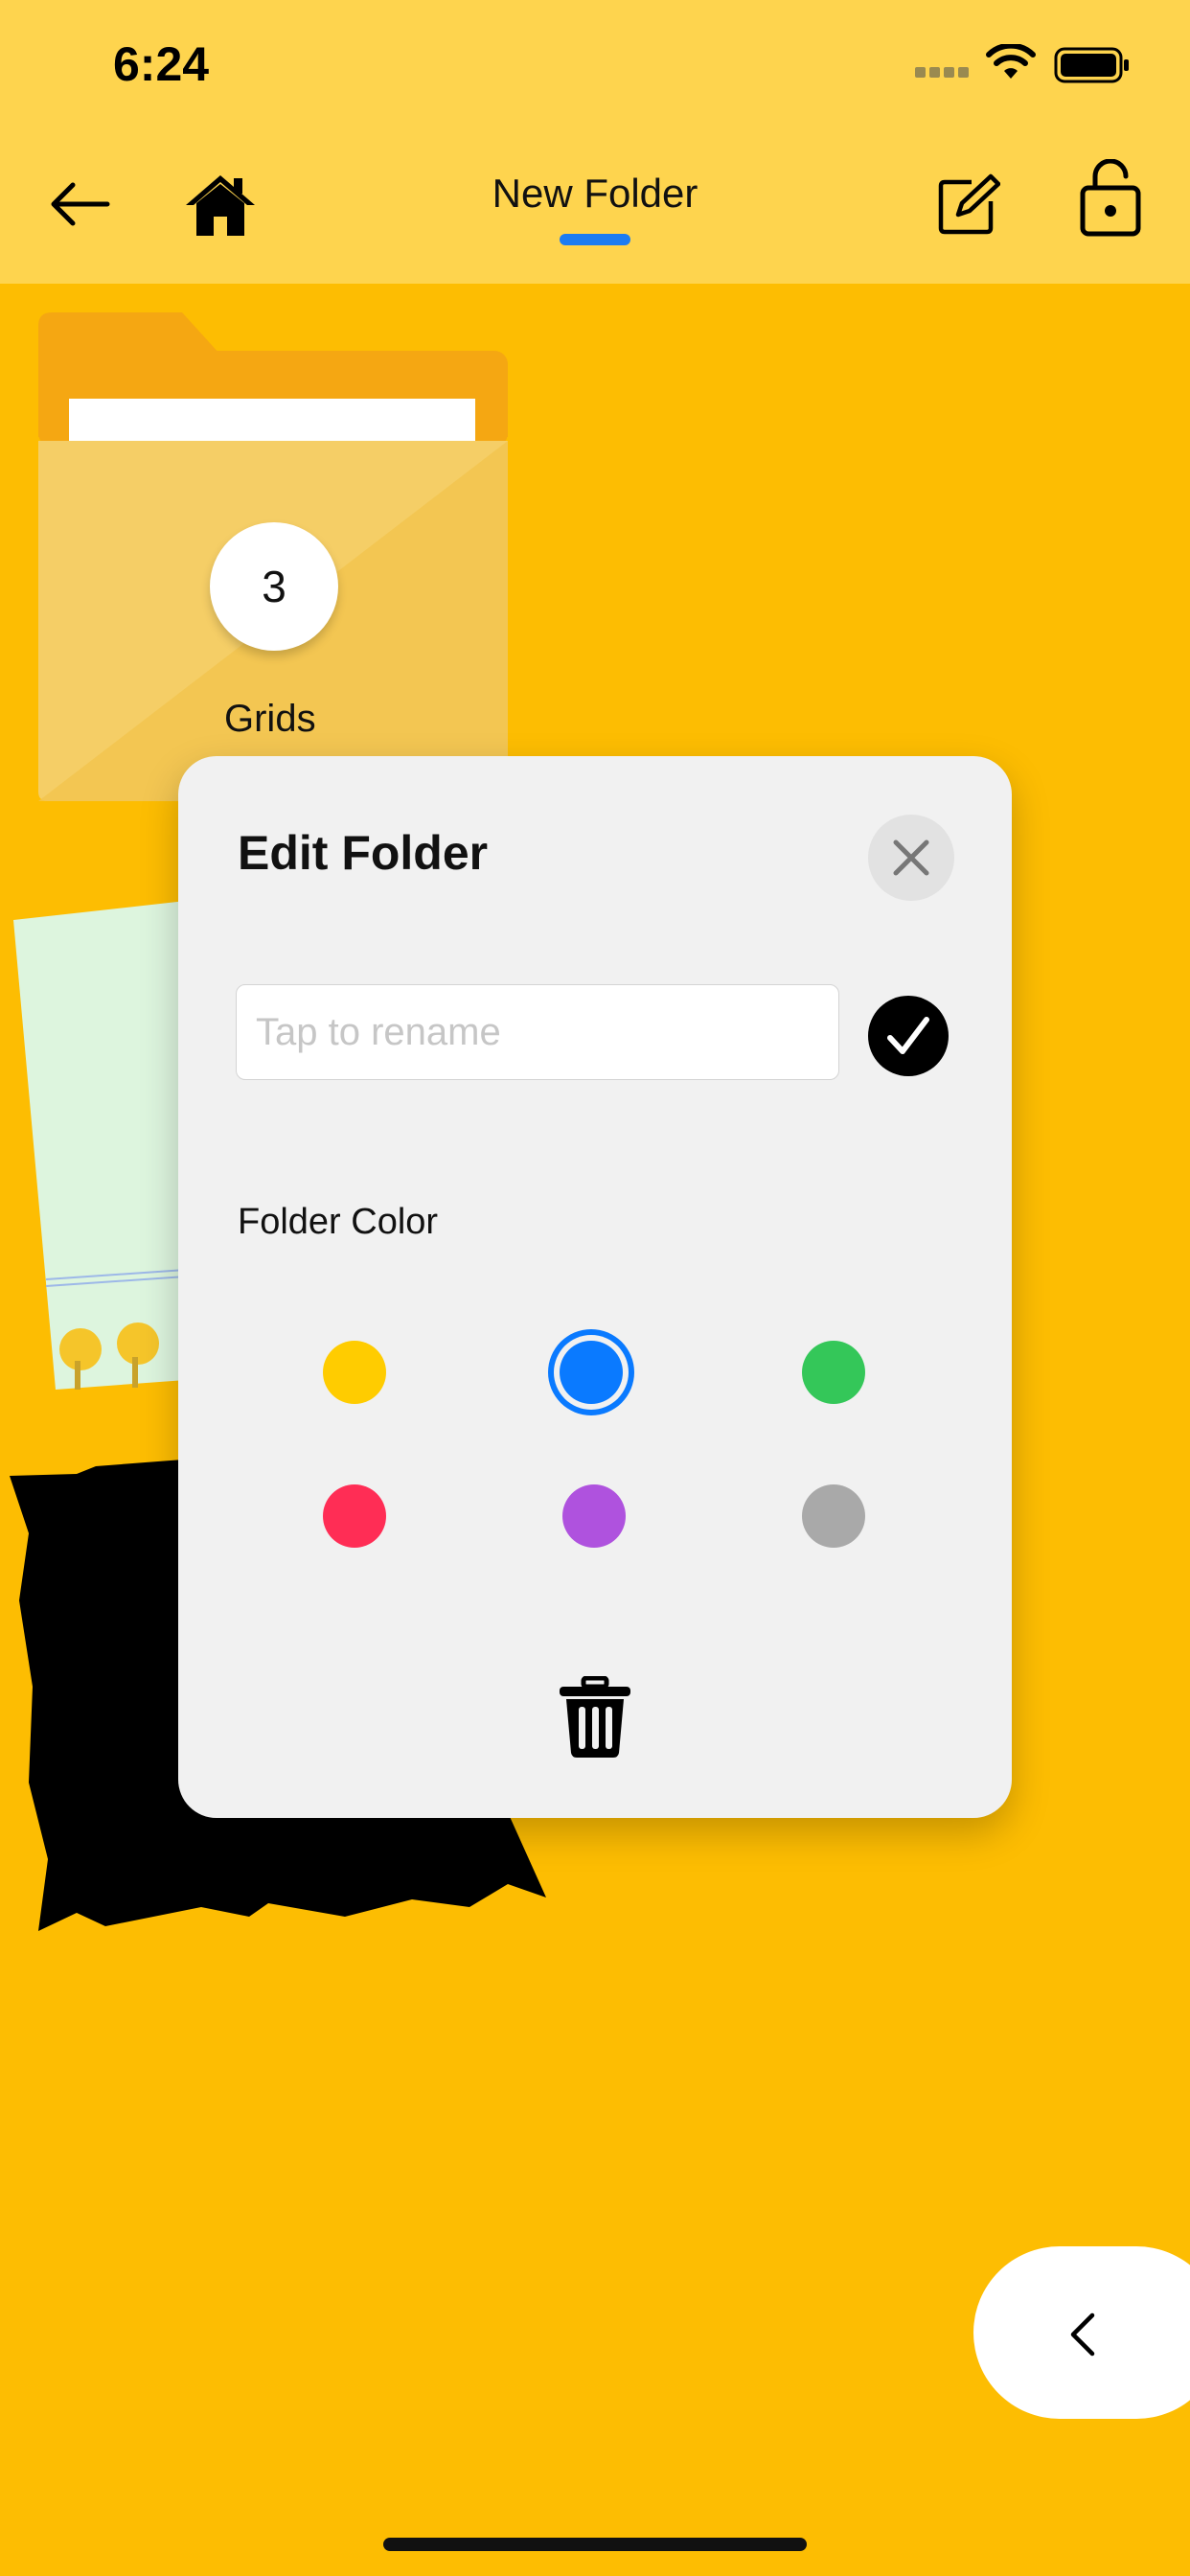 The width and height of the screenshot is (1190, 2576). I want to click on title-underline, so click(595, 239).